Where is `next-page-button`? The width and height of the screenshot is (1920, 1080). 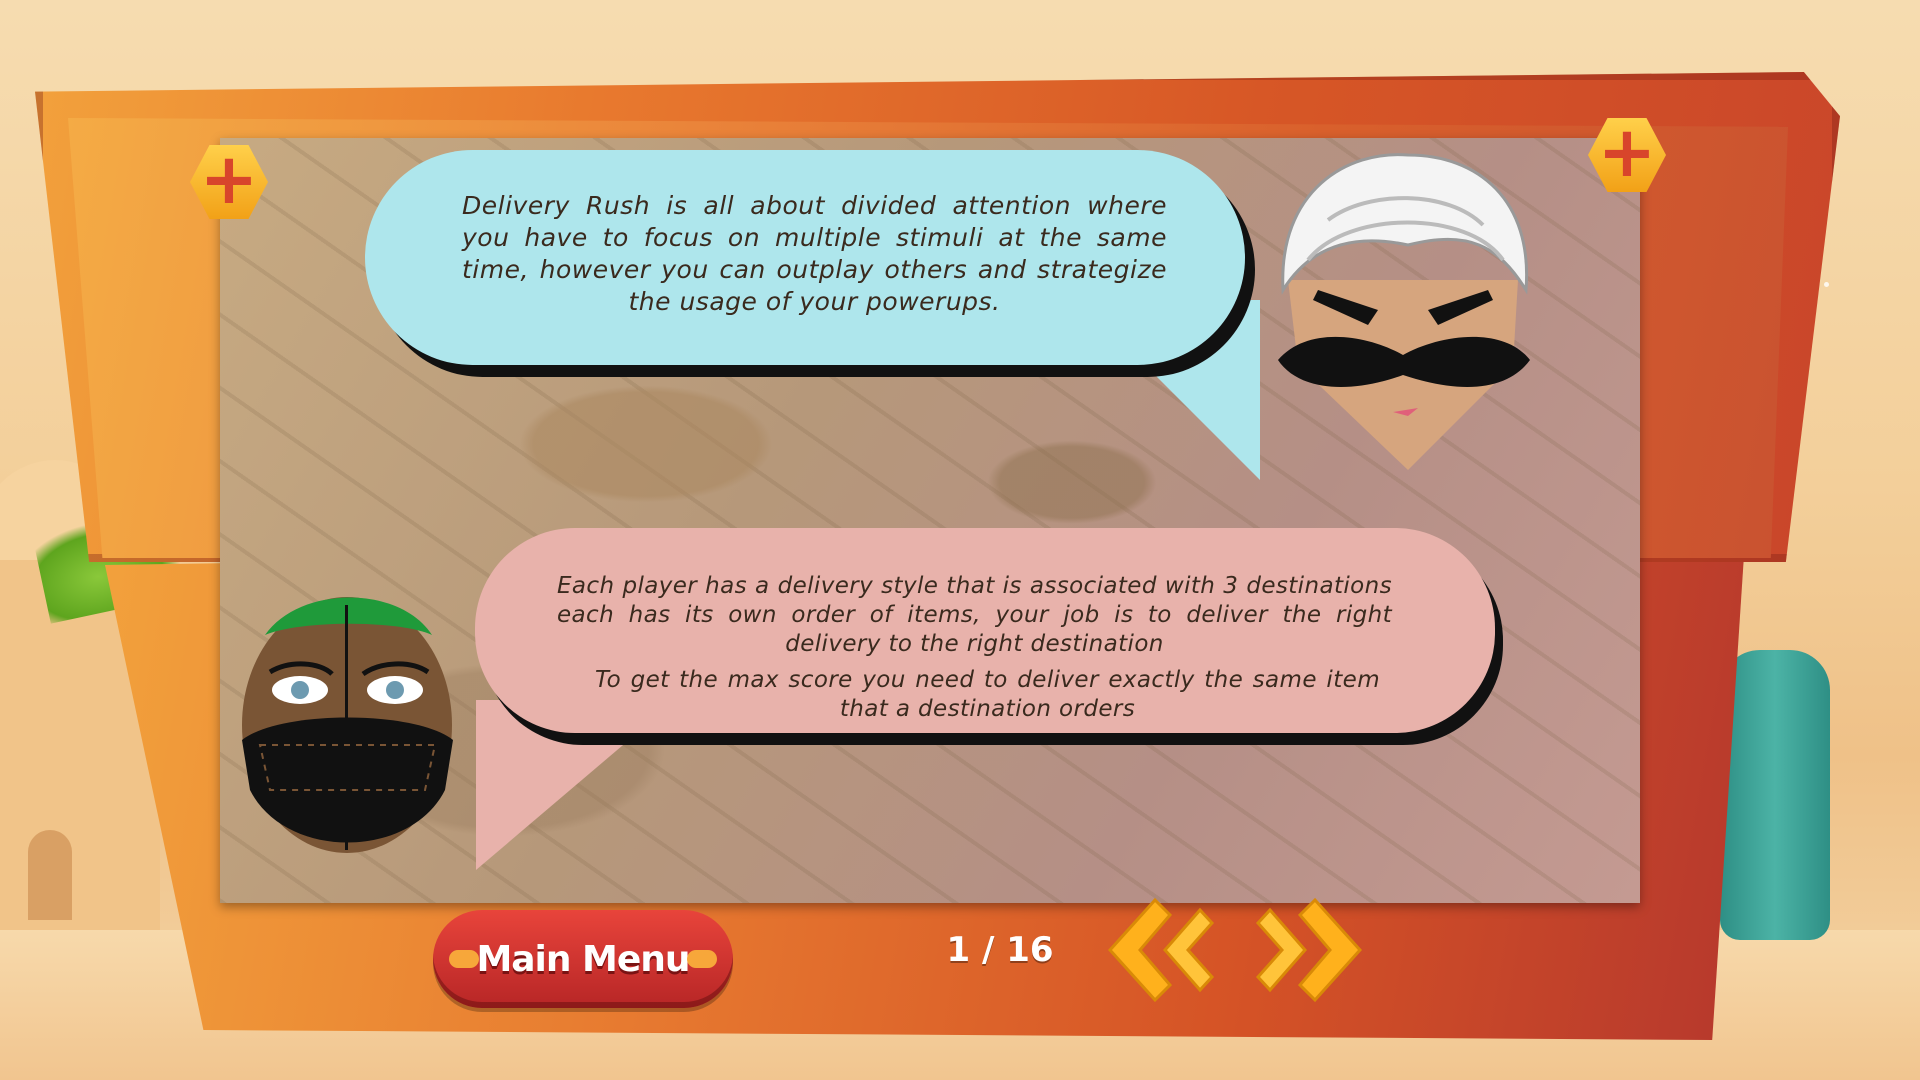
next-page-button is located at coordinates (1310, 950).